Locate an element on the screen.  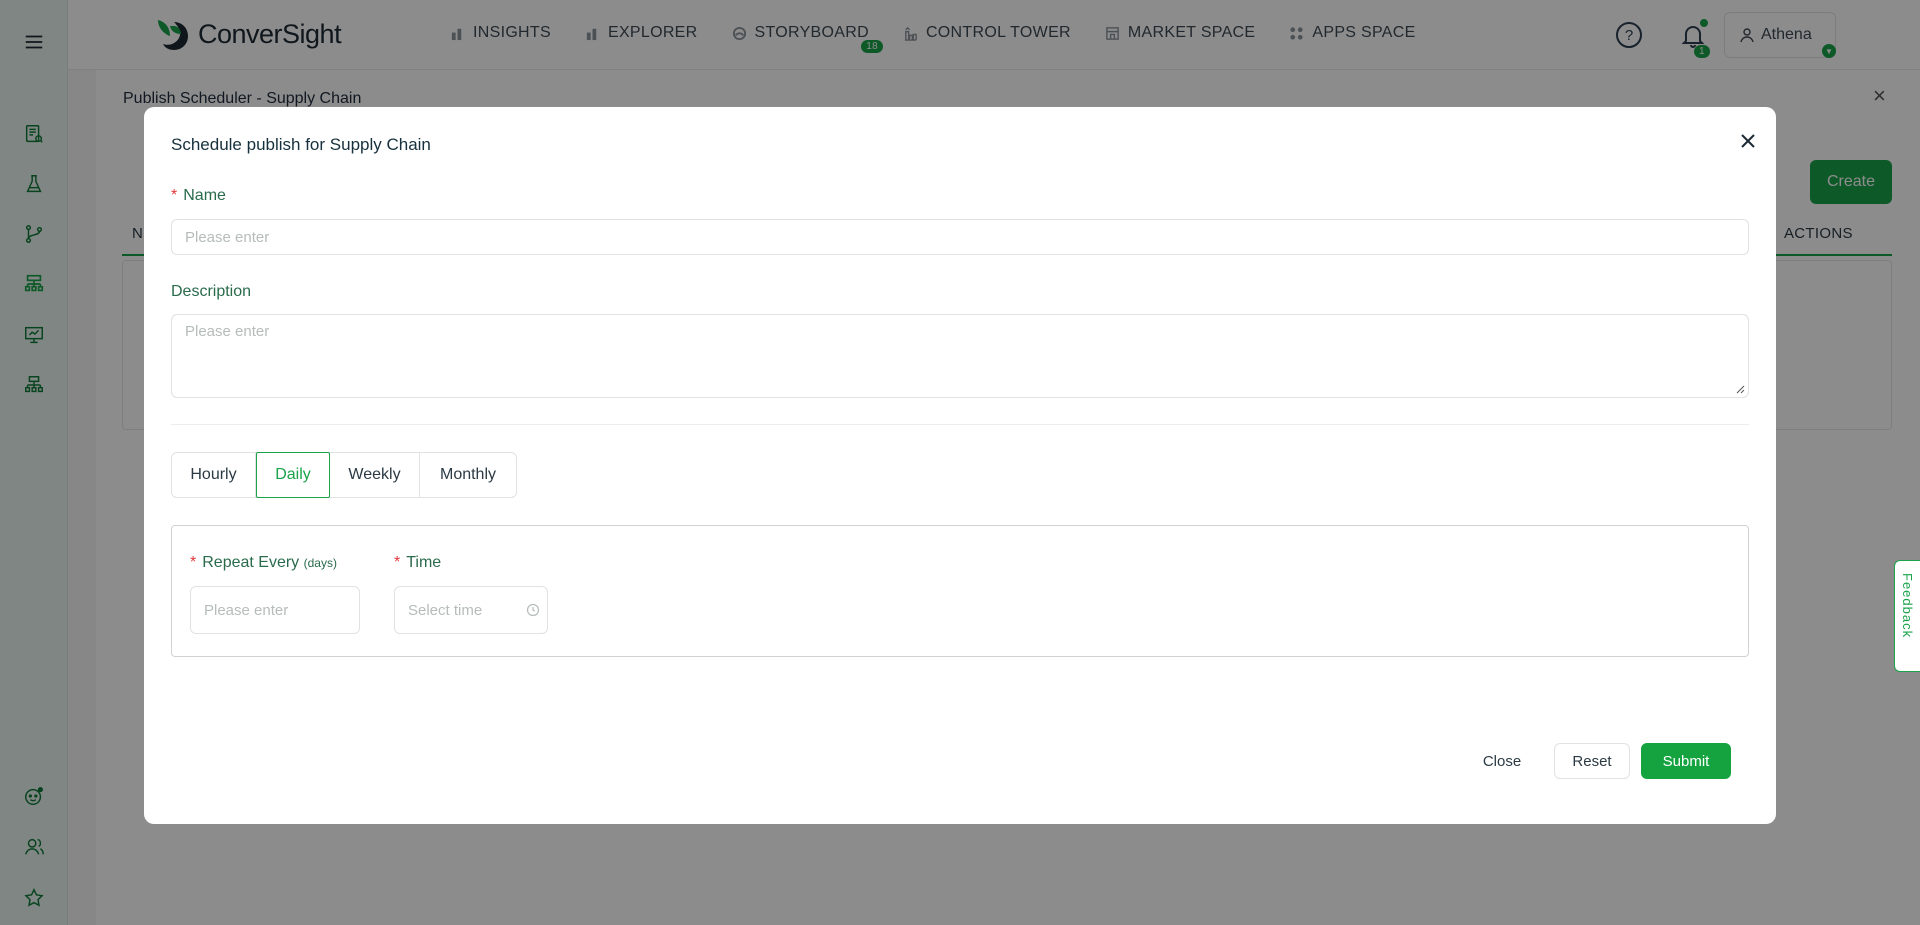
frequency-segmented-control: Hourly Daily Weekly Monthly is located at coordinates (344, 475).